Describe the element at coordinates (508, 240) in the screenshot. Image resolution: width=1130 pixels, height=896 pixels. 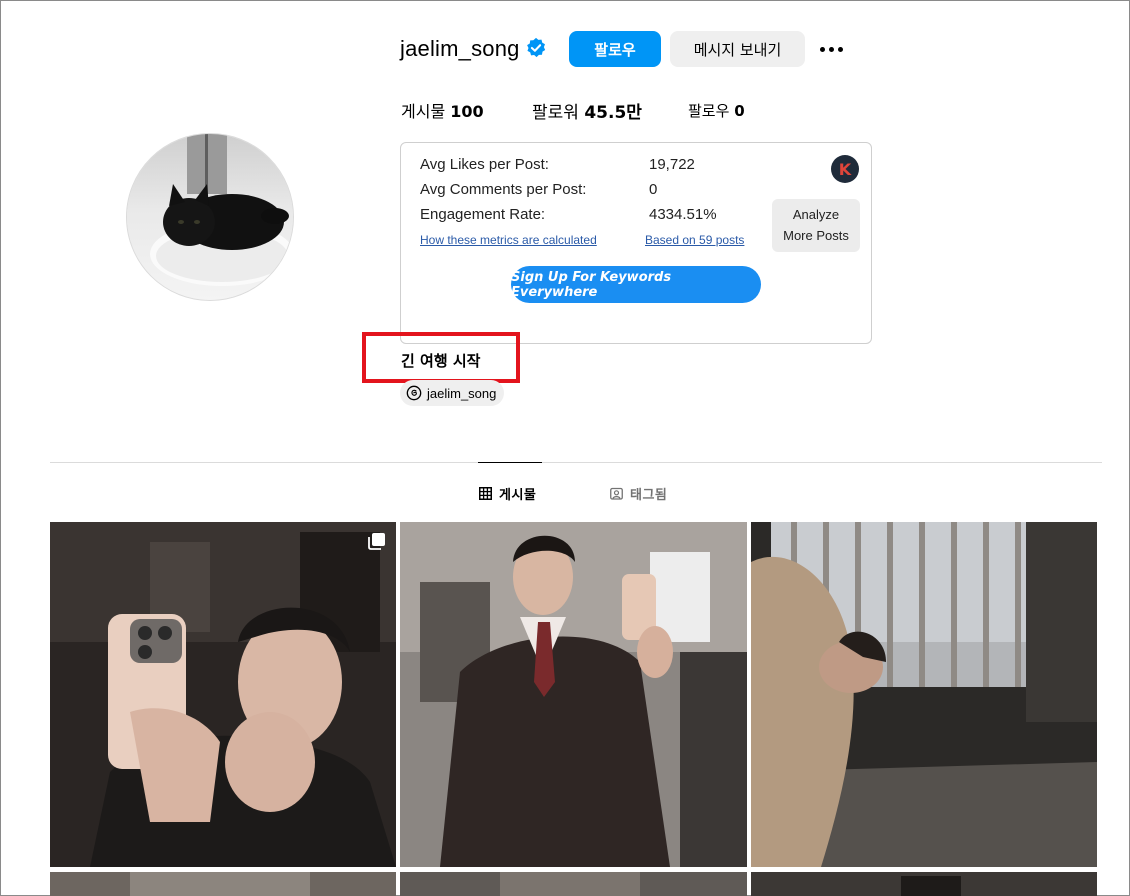
I see `how-metrics-calculated-link: How these metrics are calculated` at that location.